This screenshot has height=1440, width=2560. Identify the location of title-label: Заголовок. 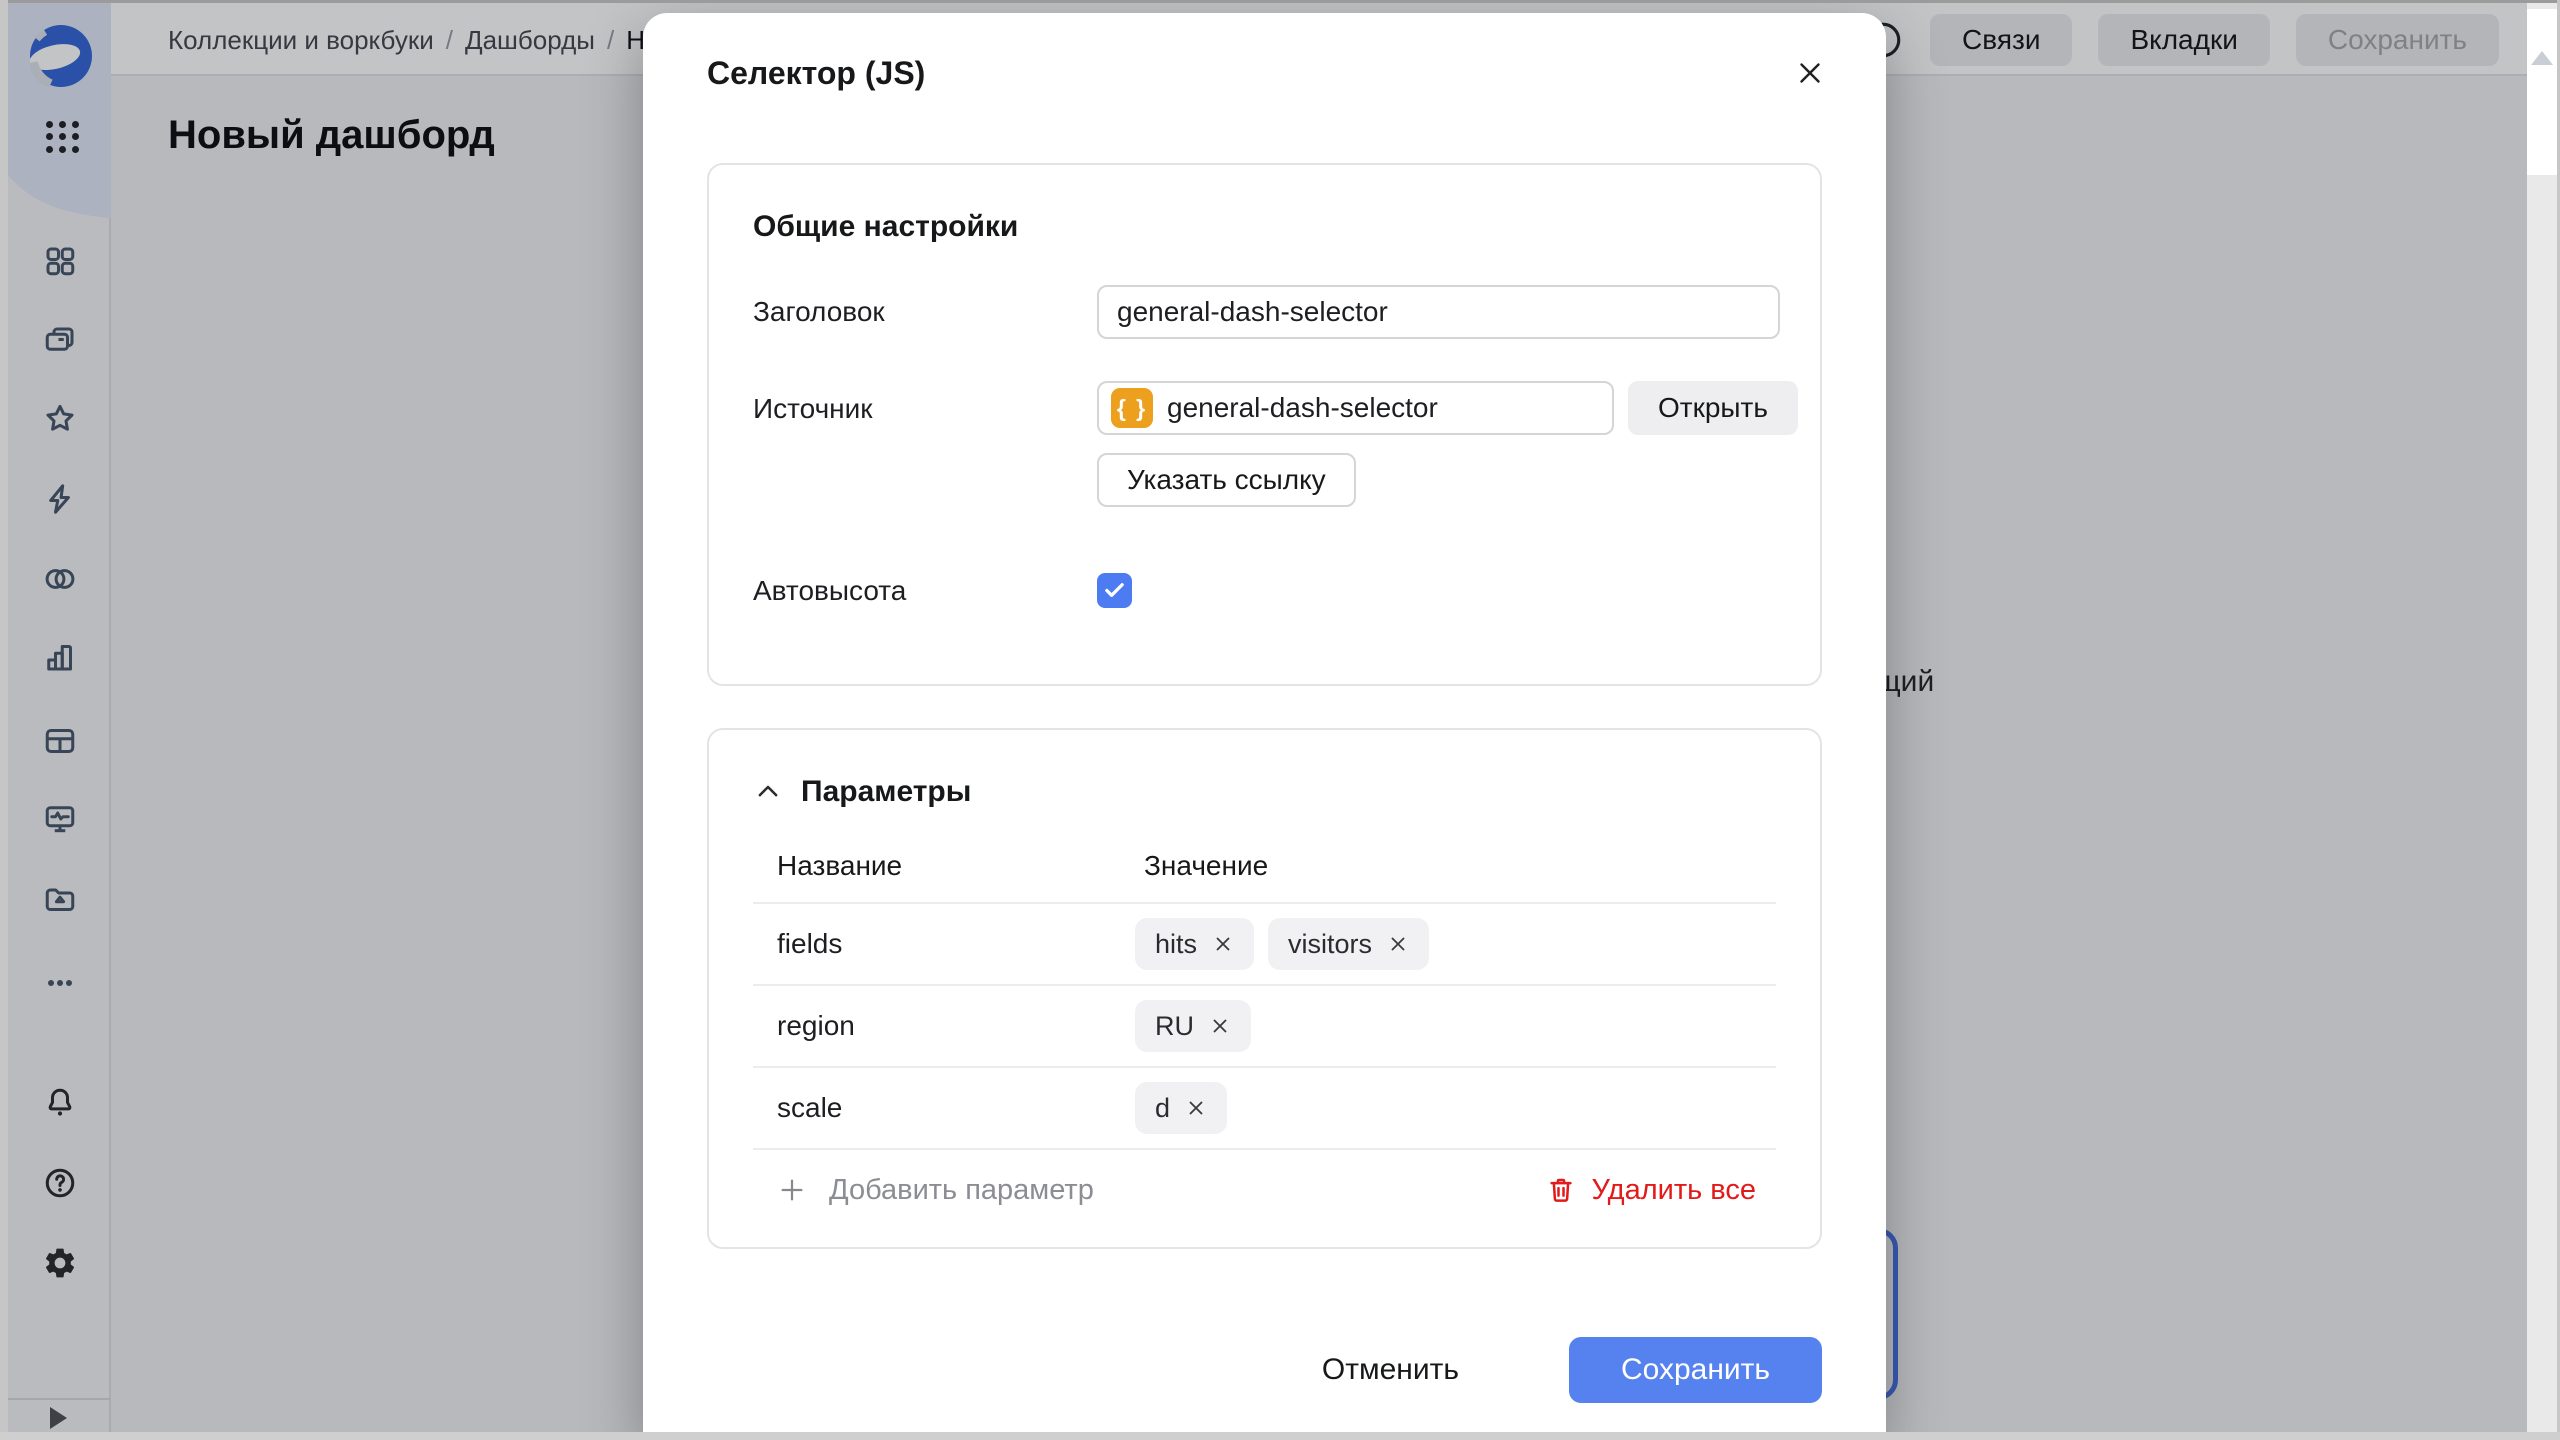
(819, 311).